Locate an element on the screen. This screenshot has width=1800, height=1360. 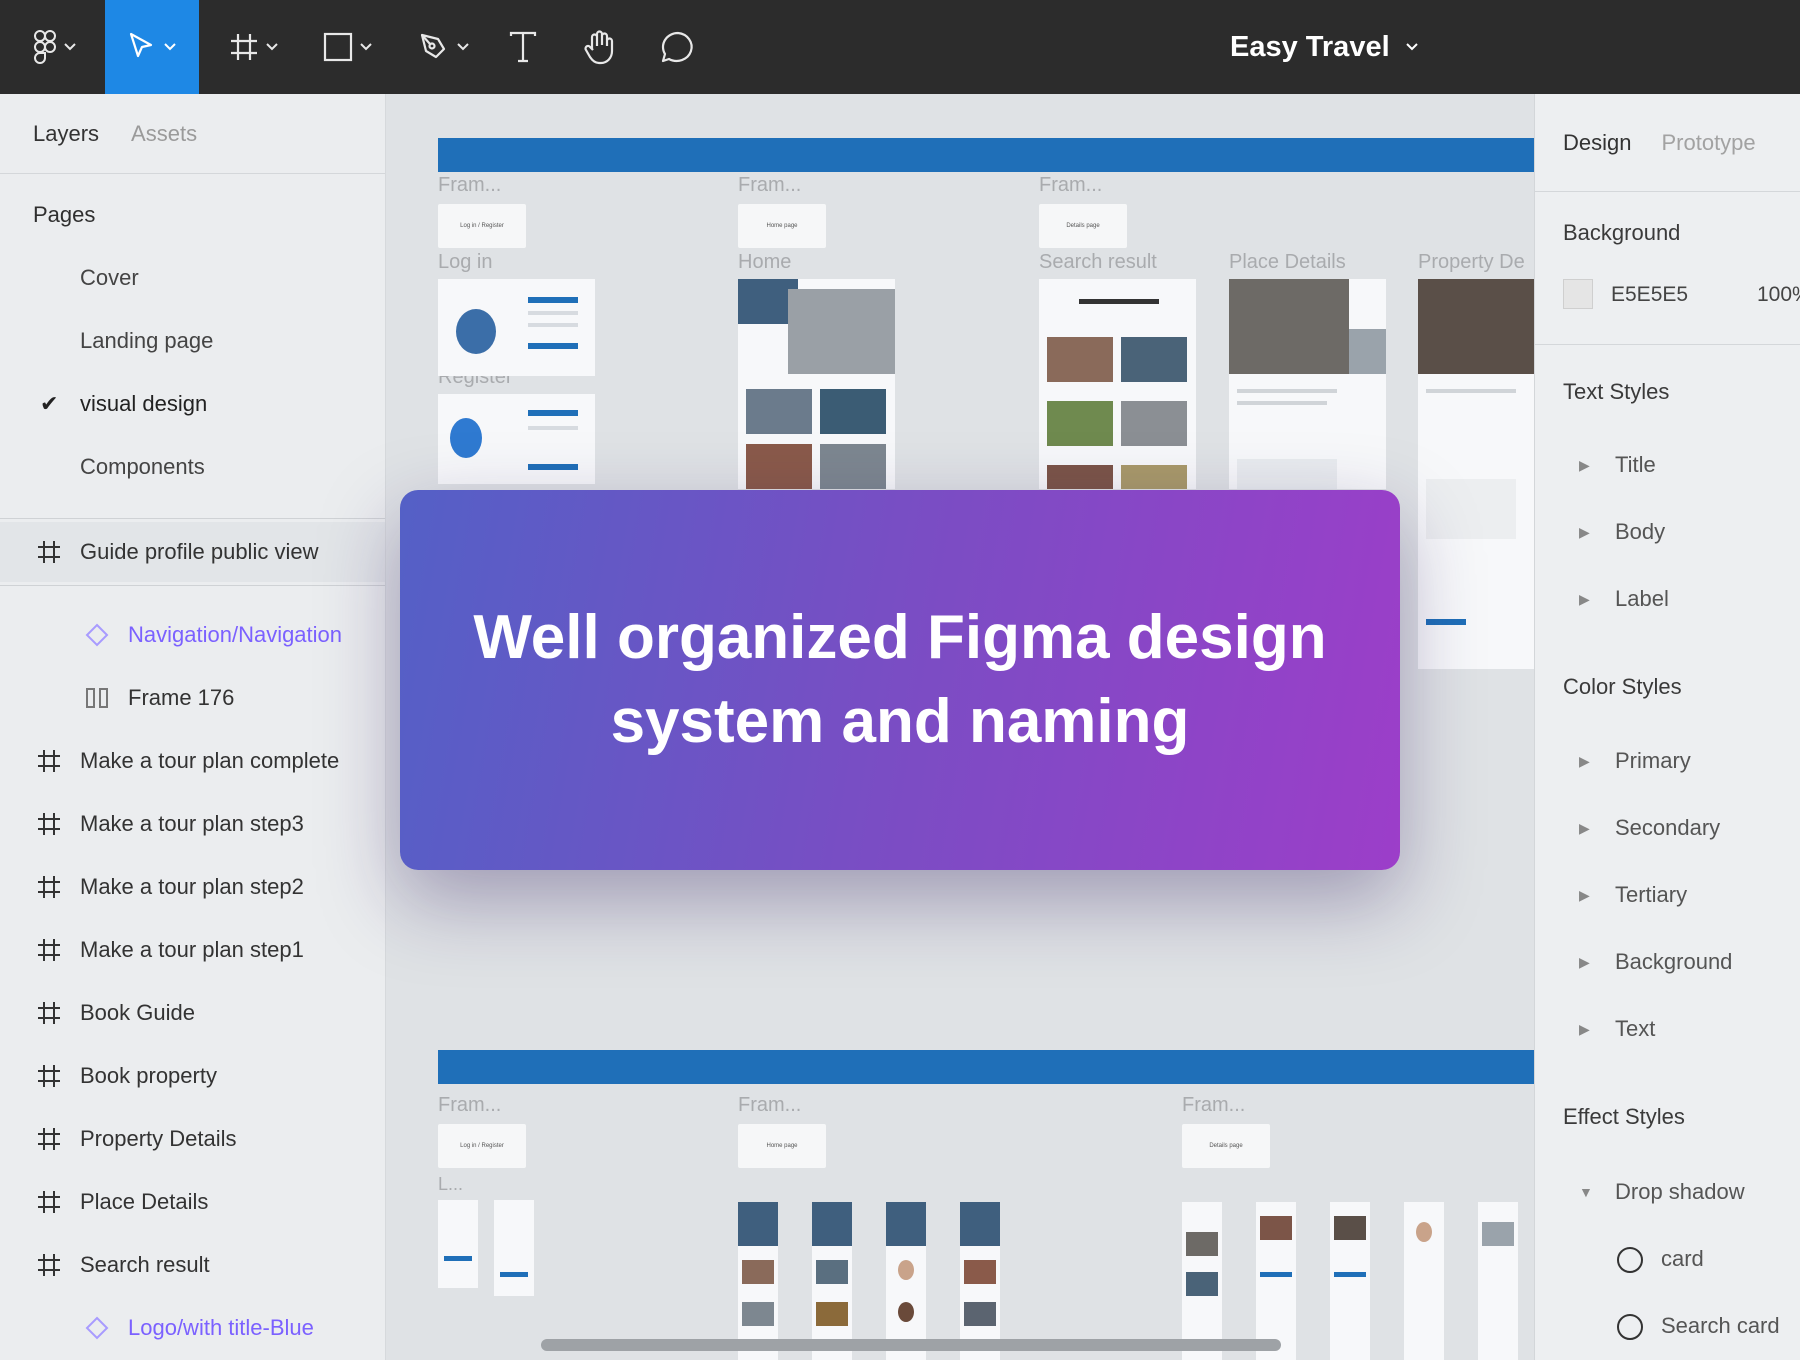
text-styles-heading: Text Styles is located at coordinates (1616, 391).